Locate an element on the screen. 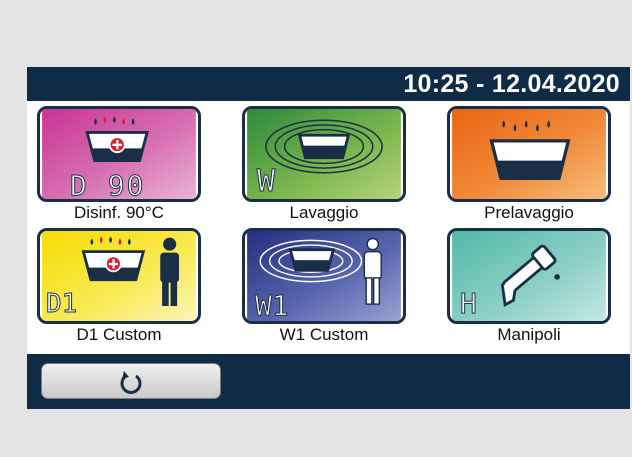 The image size is (632, 457). footer-bar is located at coordinates (328, 381).